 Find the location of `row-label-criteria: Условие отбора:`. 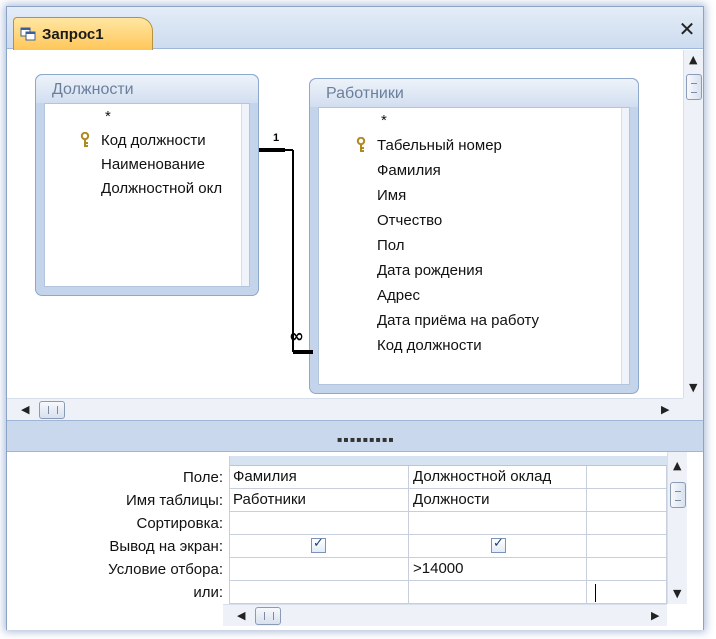

row-label-criteria: Условие отбора: is located at coordinates (165, 569).